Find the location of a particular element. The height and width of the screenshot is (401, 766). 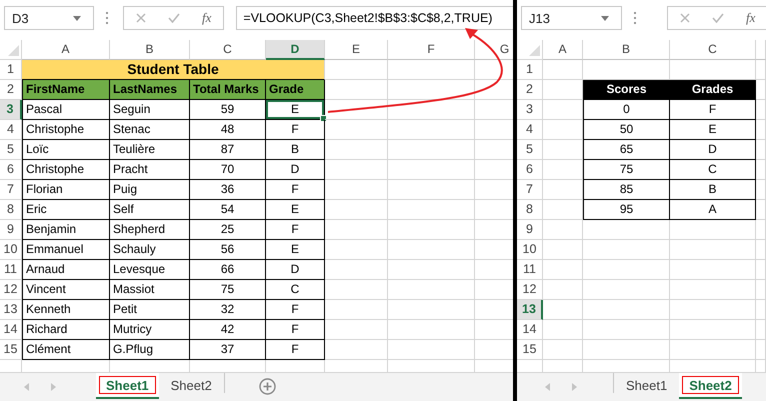

sheet-tab: Sheet1 is located at coordinates (647, 385).